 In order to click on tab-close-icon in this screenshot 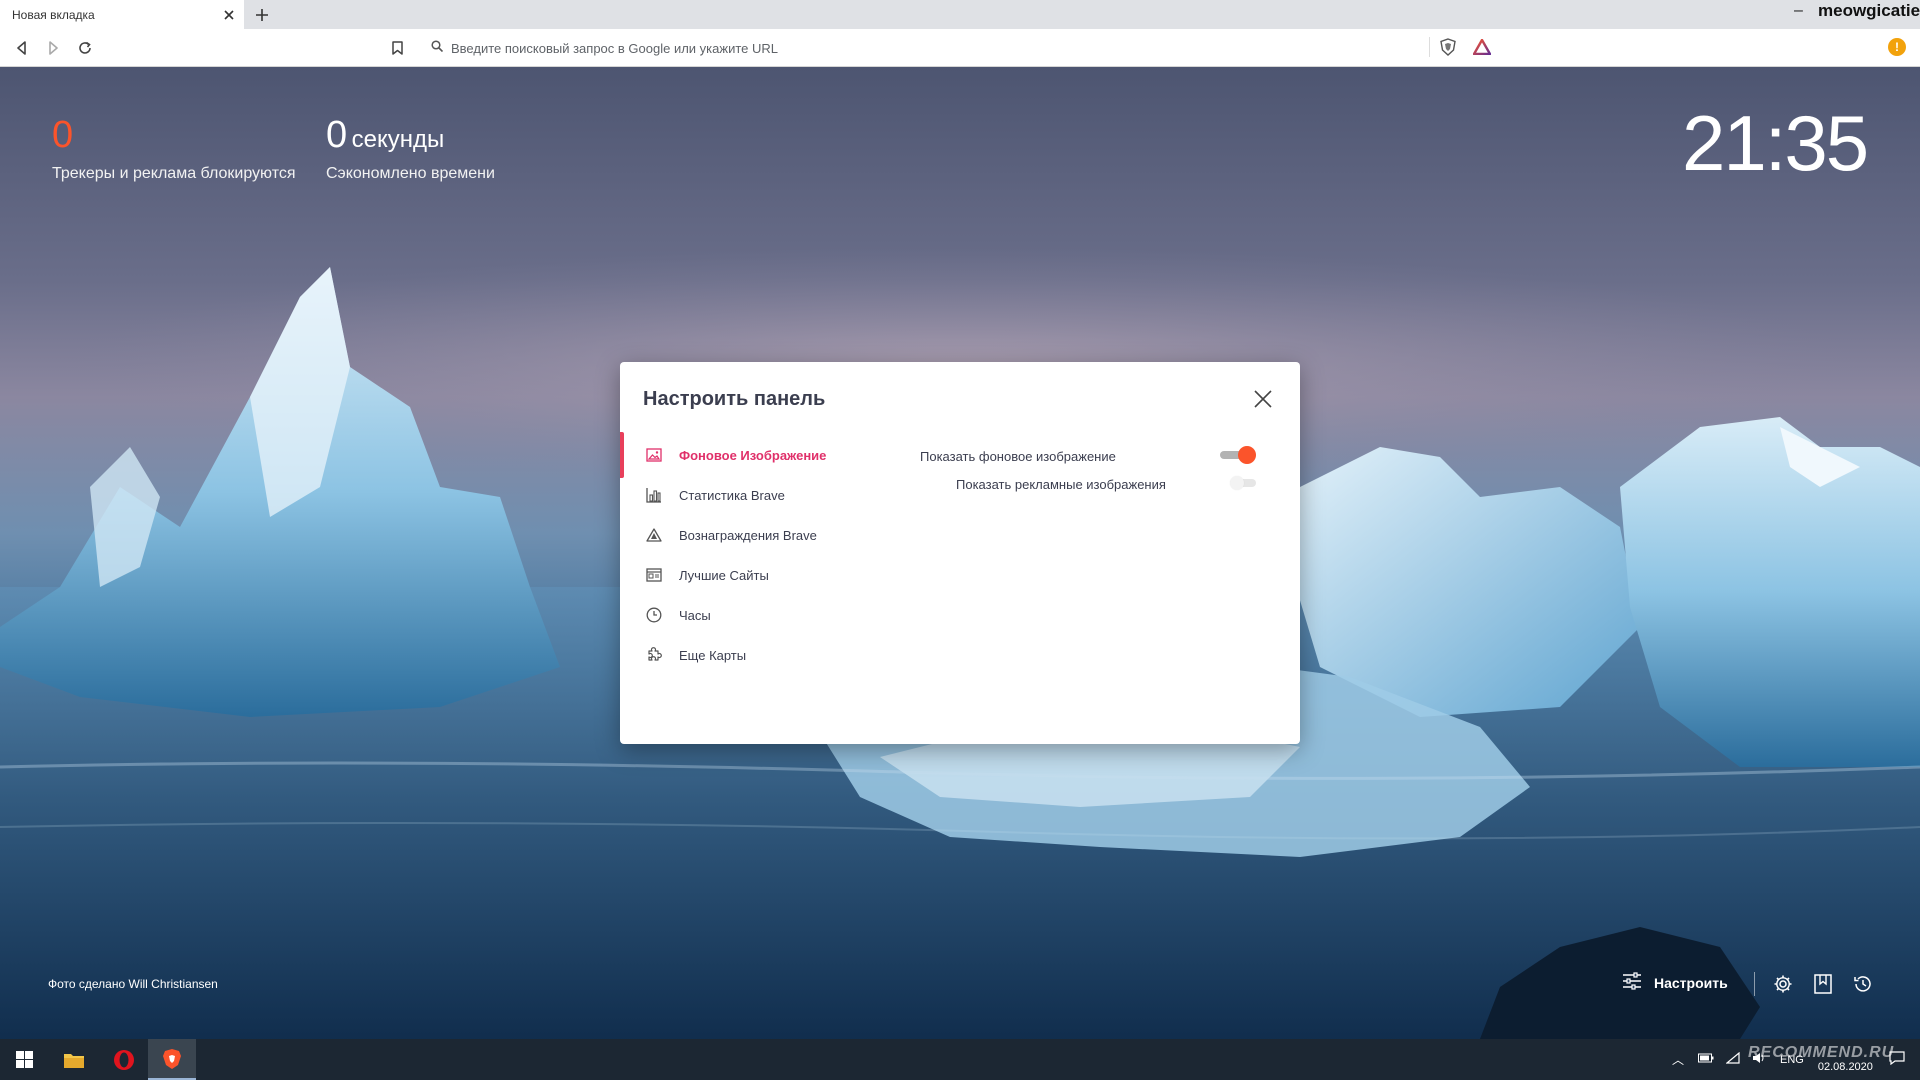, I will do `click(229, 15)`.